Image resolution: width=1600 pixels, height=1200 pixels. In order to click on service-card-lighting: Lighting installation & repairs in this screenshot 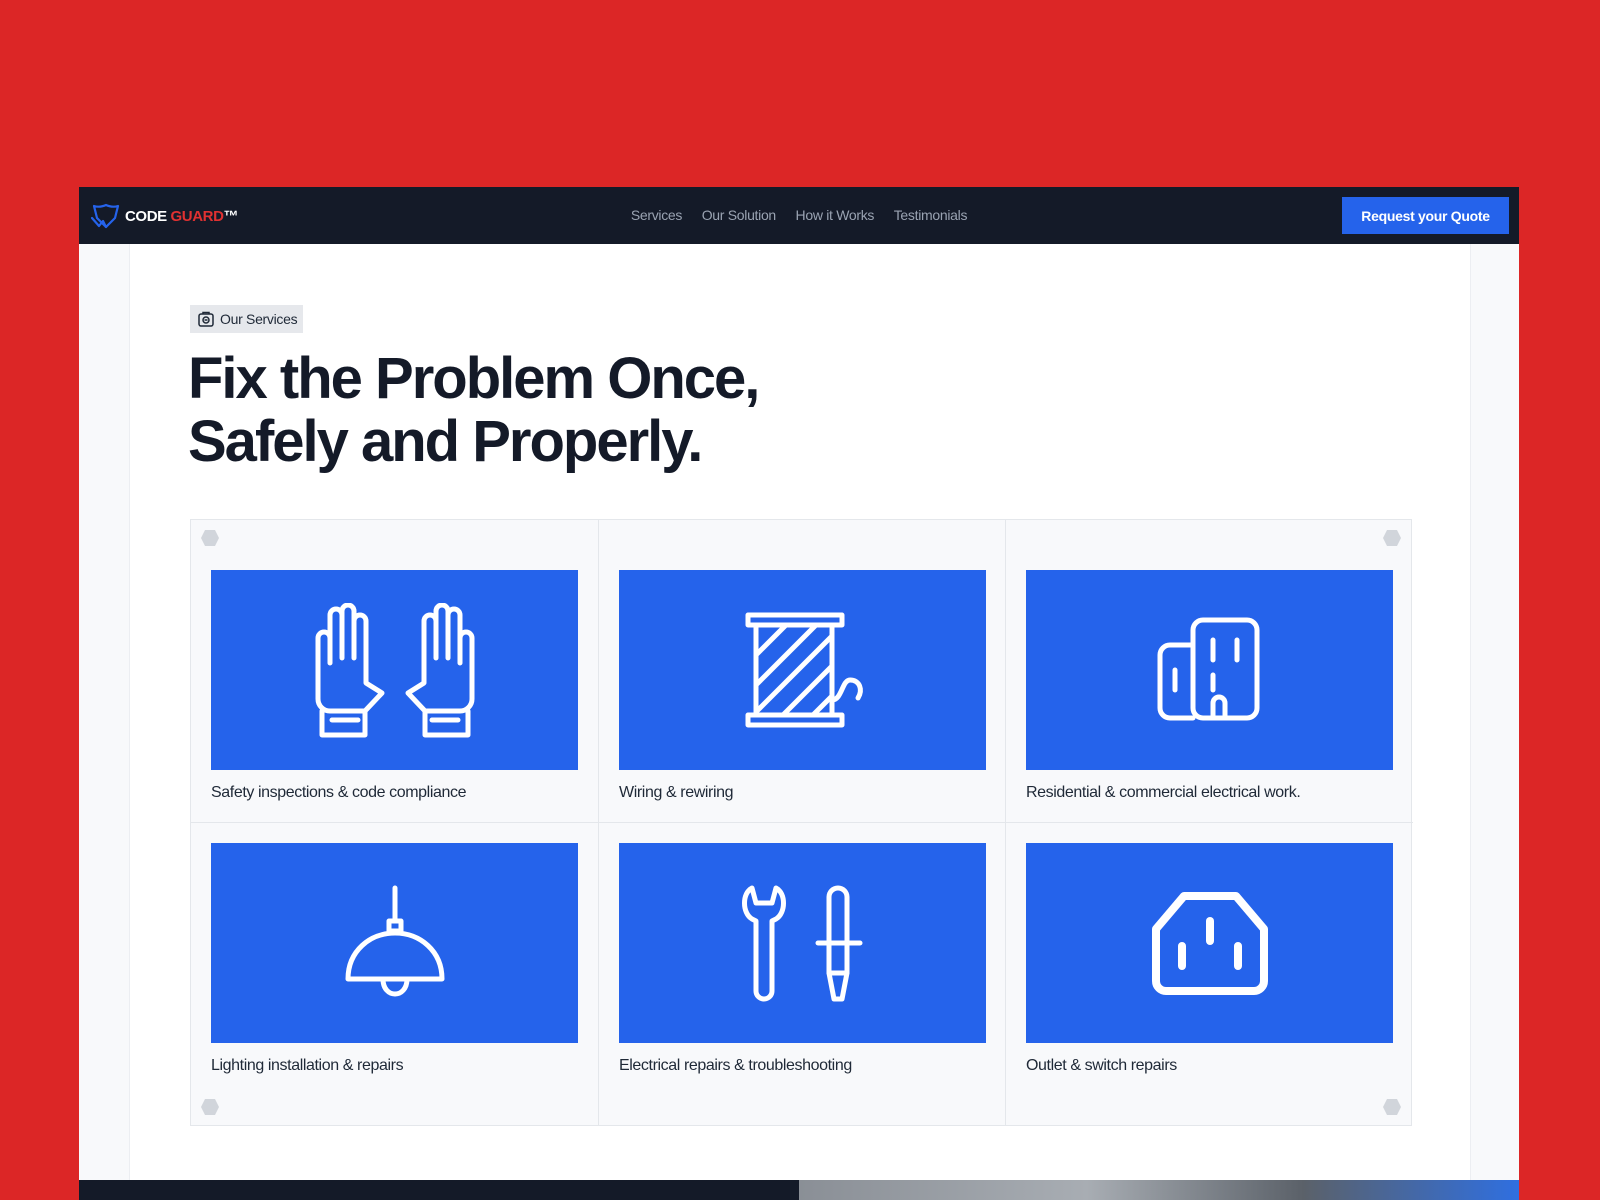, I will do `click(394, 974)`.